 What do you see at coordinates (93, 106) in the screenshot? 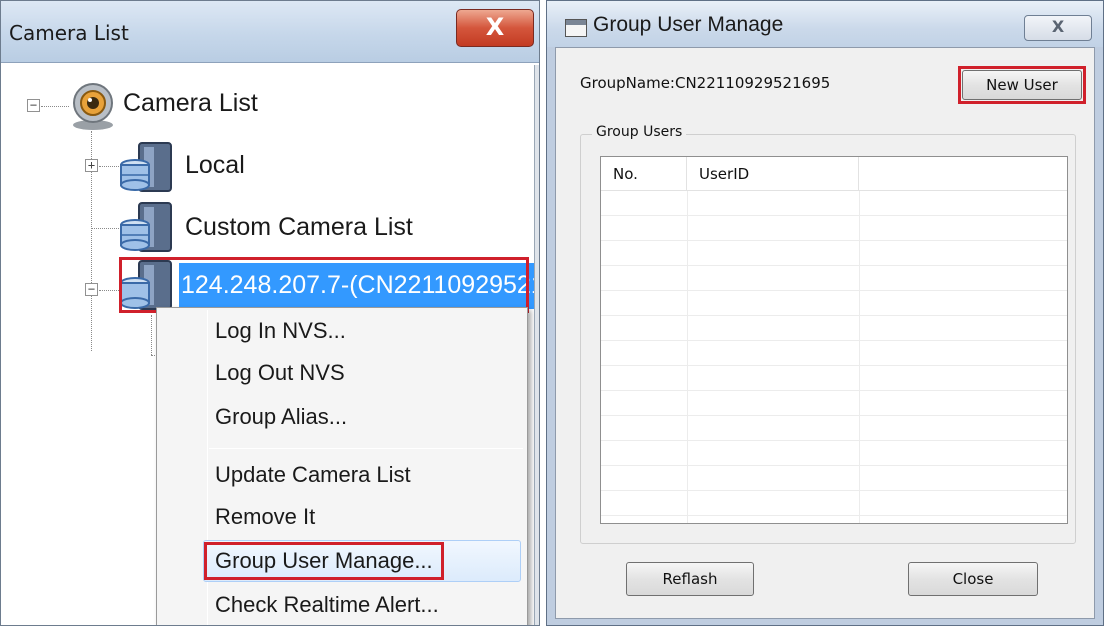
I see `webcam-icon` at bounding box center [93, 106].